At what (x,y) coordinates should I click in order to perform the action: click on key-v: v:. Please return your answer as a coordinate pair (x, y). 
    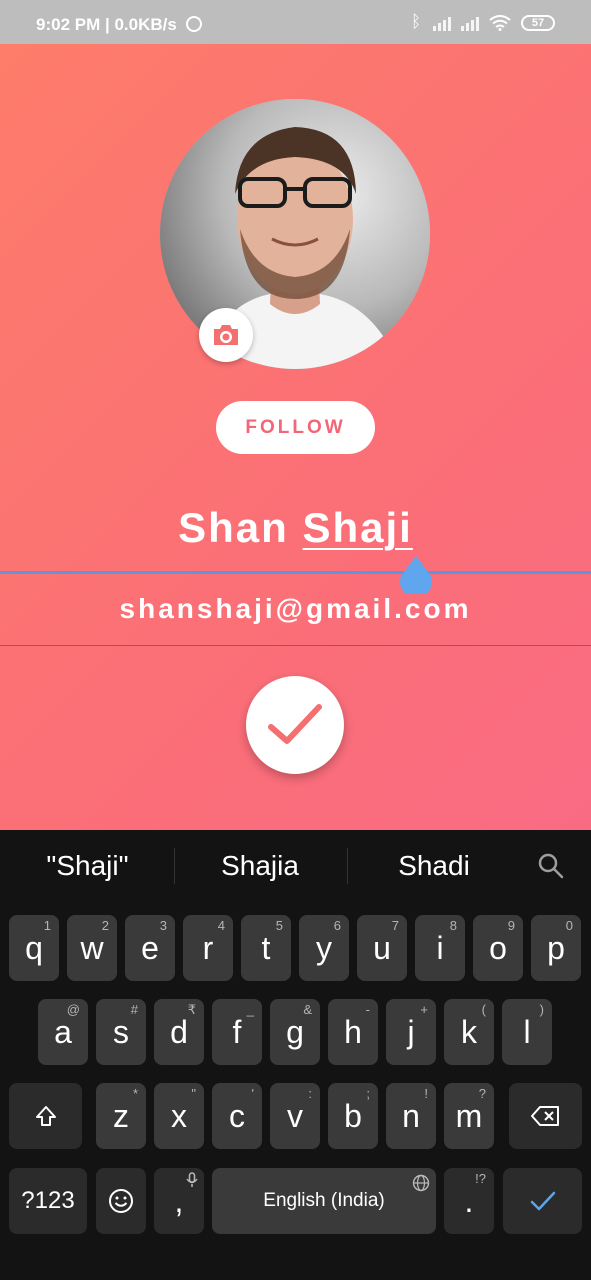
    Looking at the image, I should click on (295, 1116).